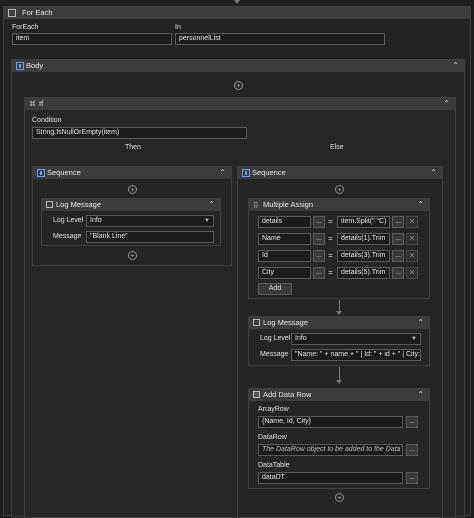 Image resolution: width=474 pixels, height=518 pixels. What do you see at coordinates (339, 497) in the screenshot?
I see `else-add-bottom-icon: +` at bounding box center [339, 497].